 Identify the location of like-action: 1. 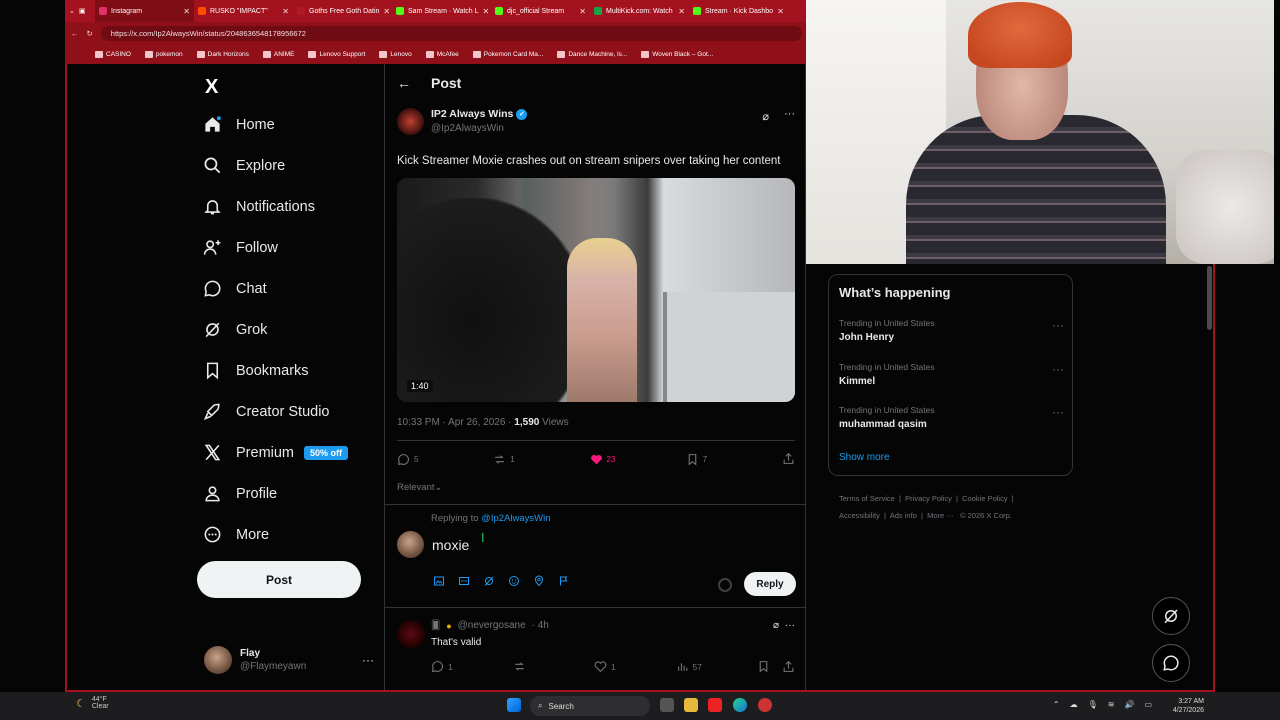
(635, 666).